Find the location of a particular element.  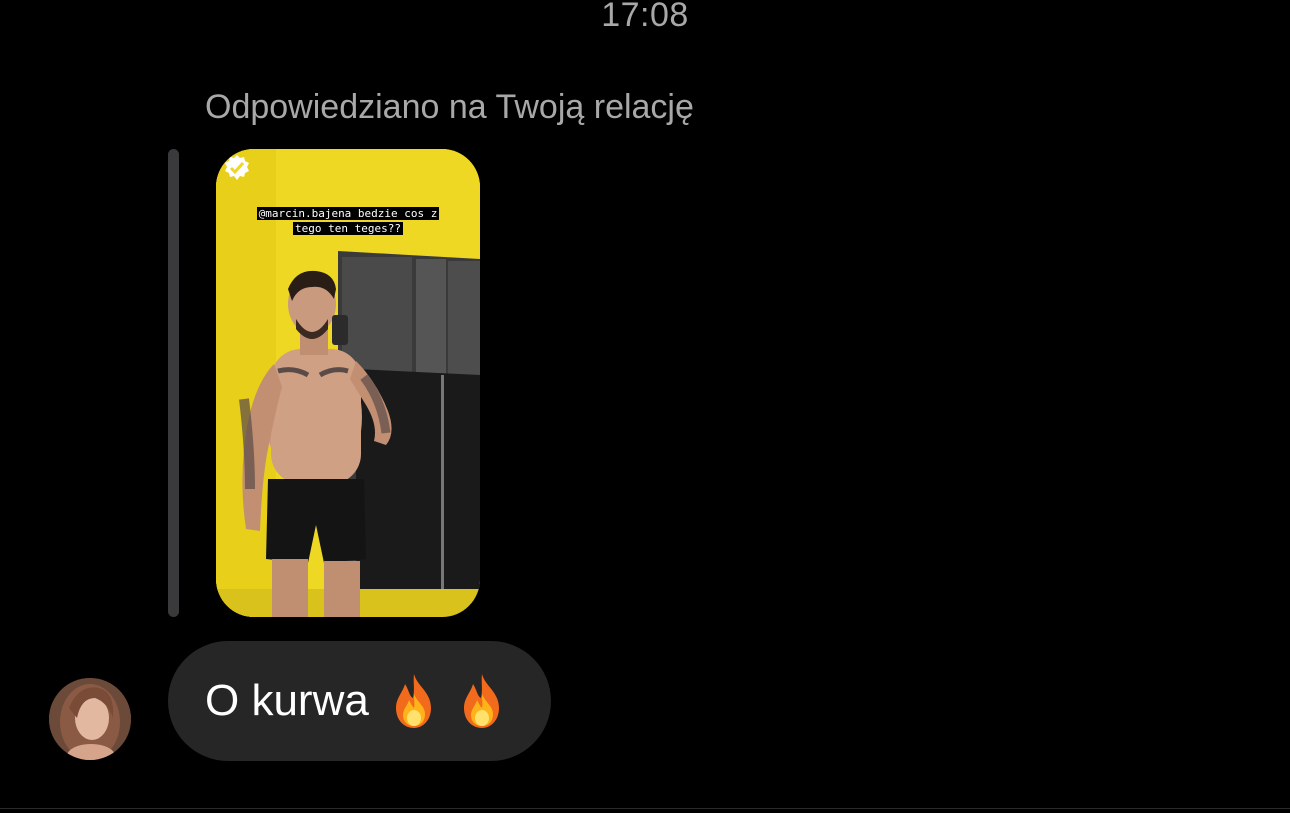

message-bubble: O kurwa is located at coordinates (359, 701).